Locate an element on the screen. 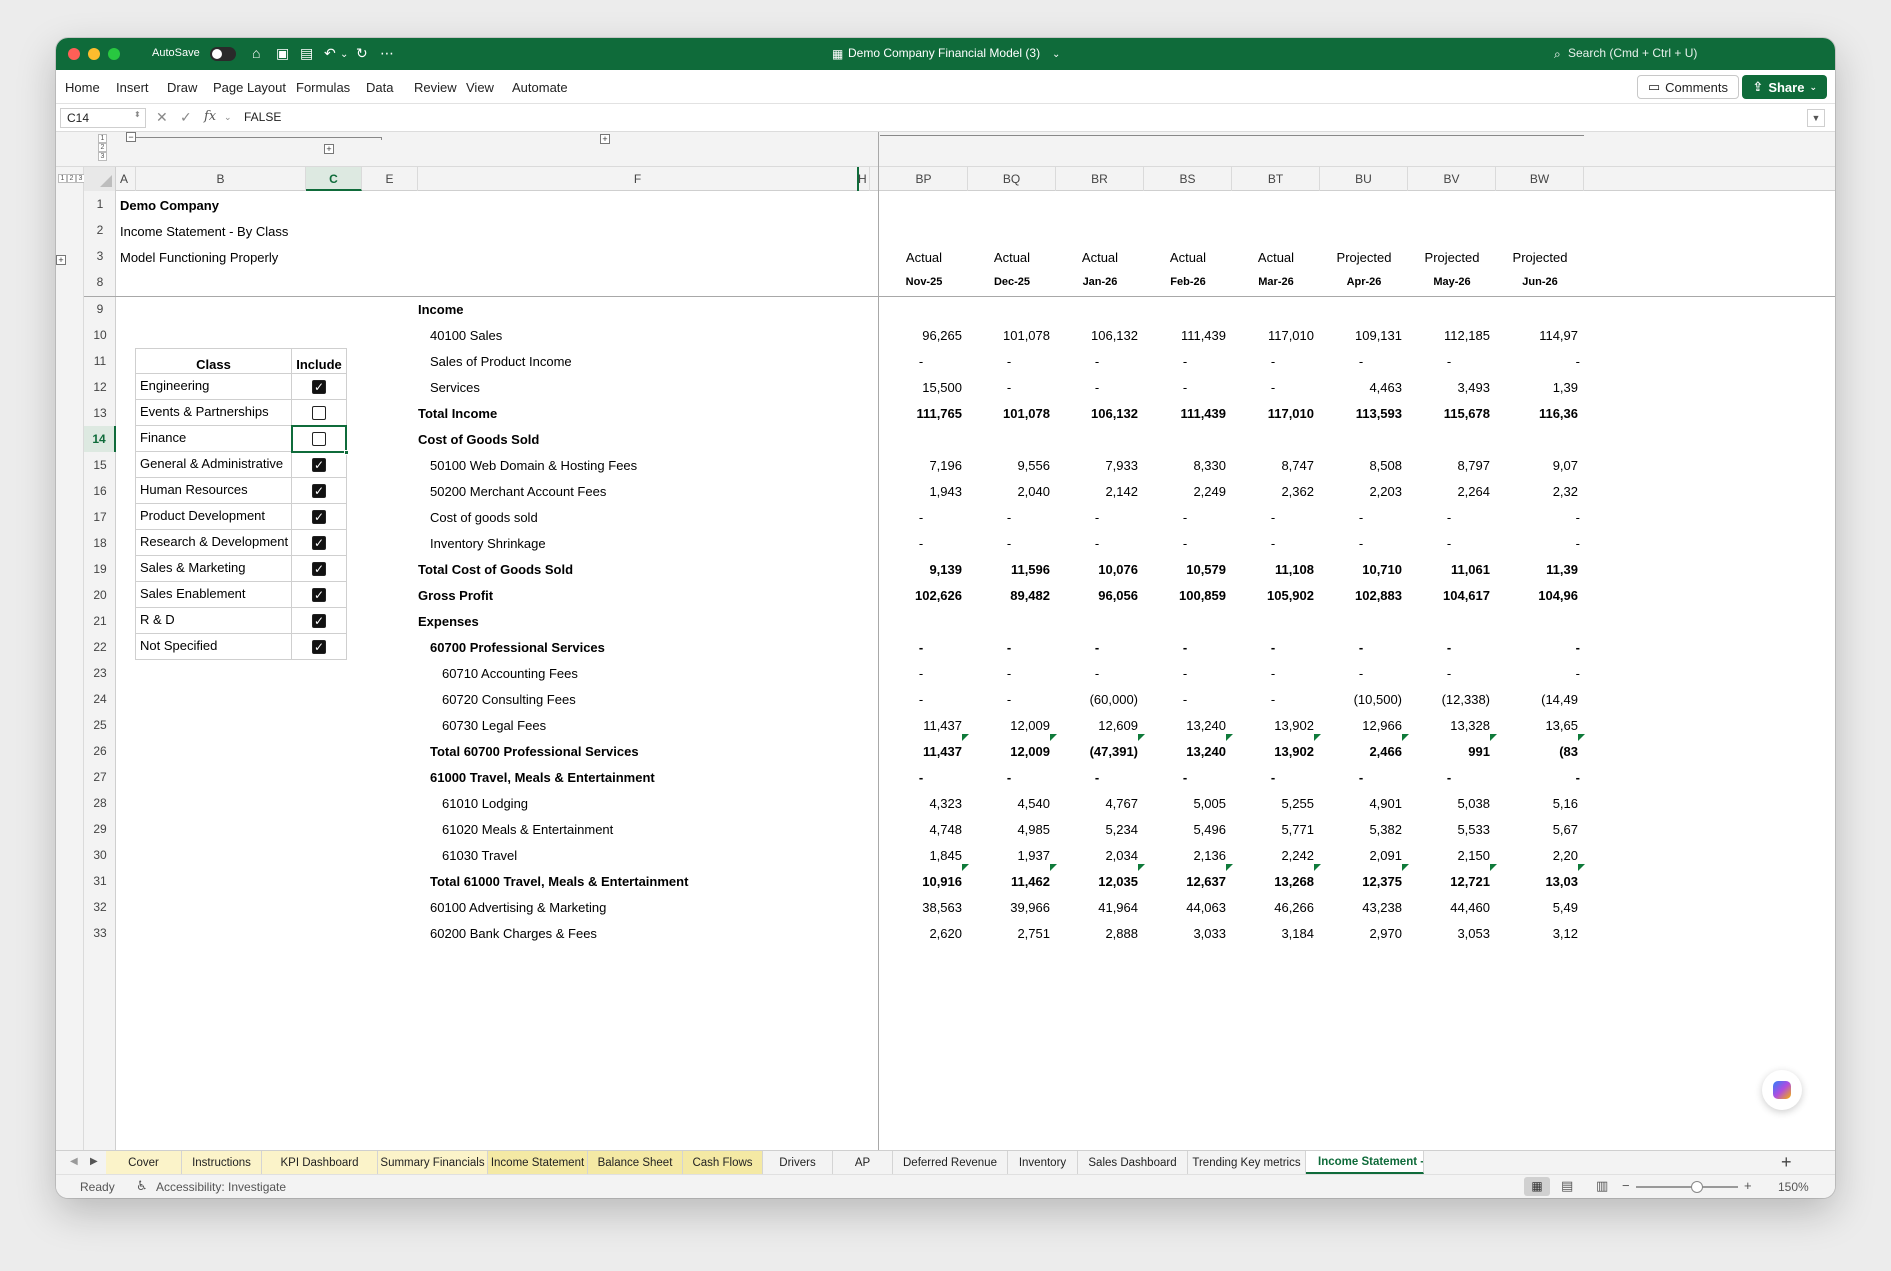 This screenshot has width=1891, height=1271. include-checkbox-events-partnerships is located at coordinates (319, 413).